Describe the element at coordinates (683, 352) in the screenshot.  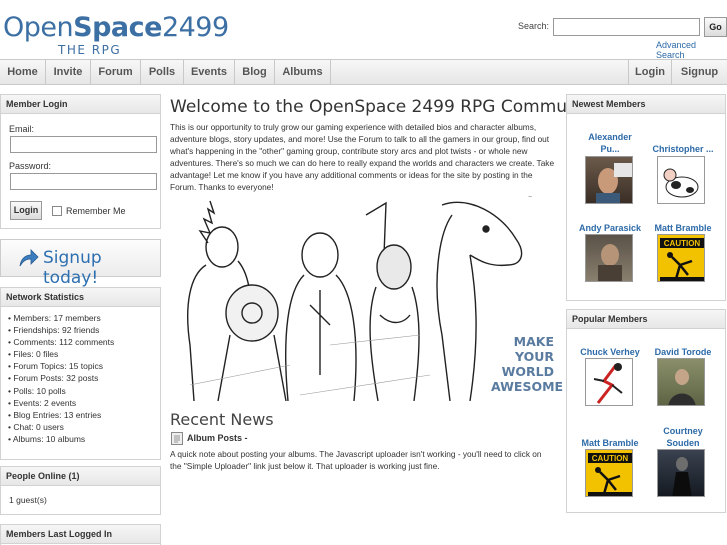
I see `member-name-link: David Torode` at that location.